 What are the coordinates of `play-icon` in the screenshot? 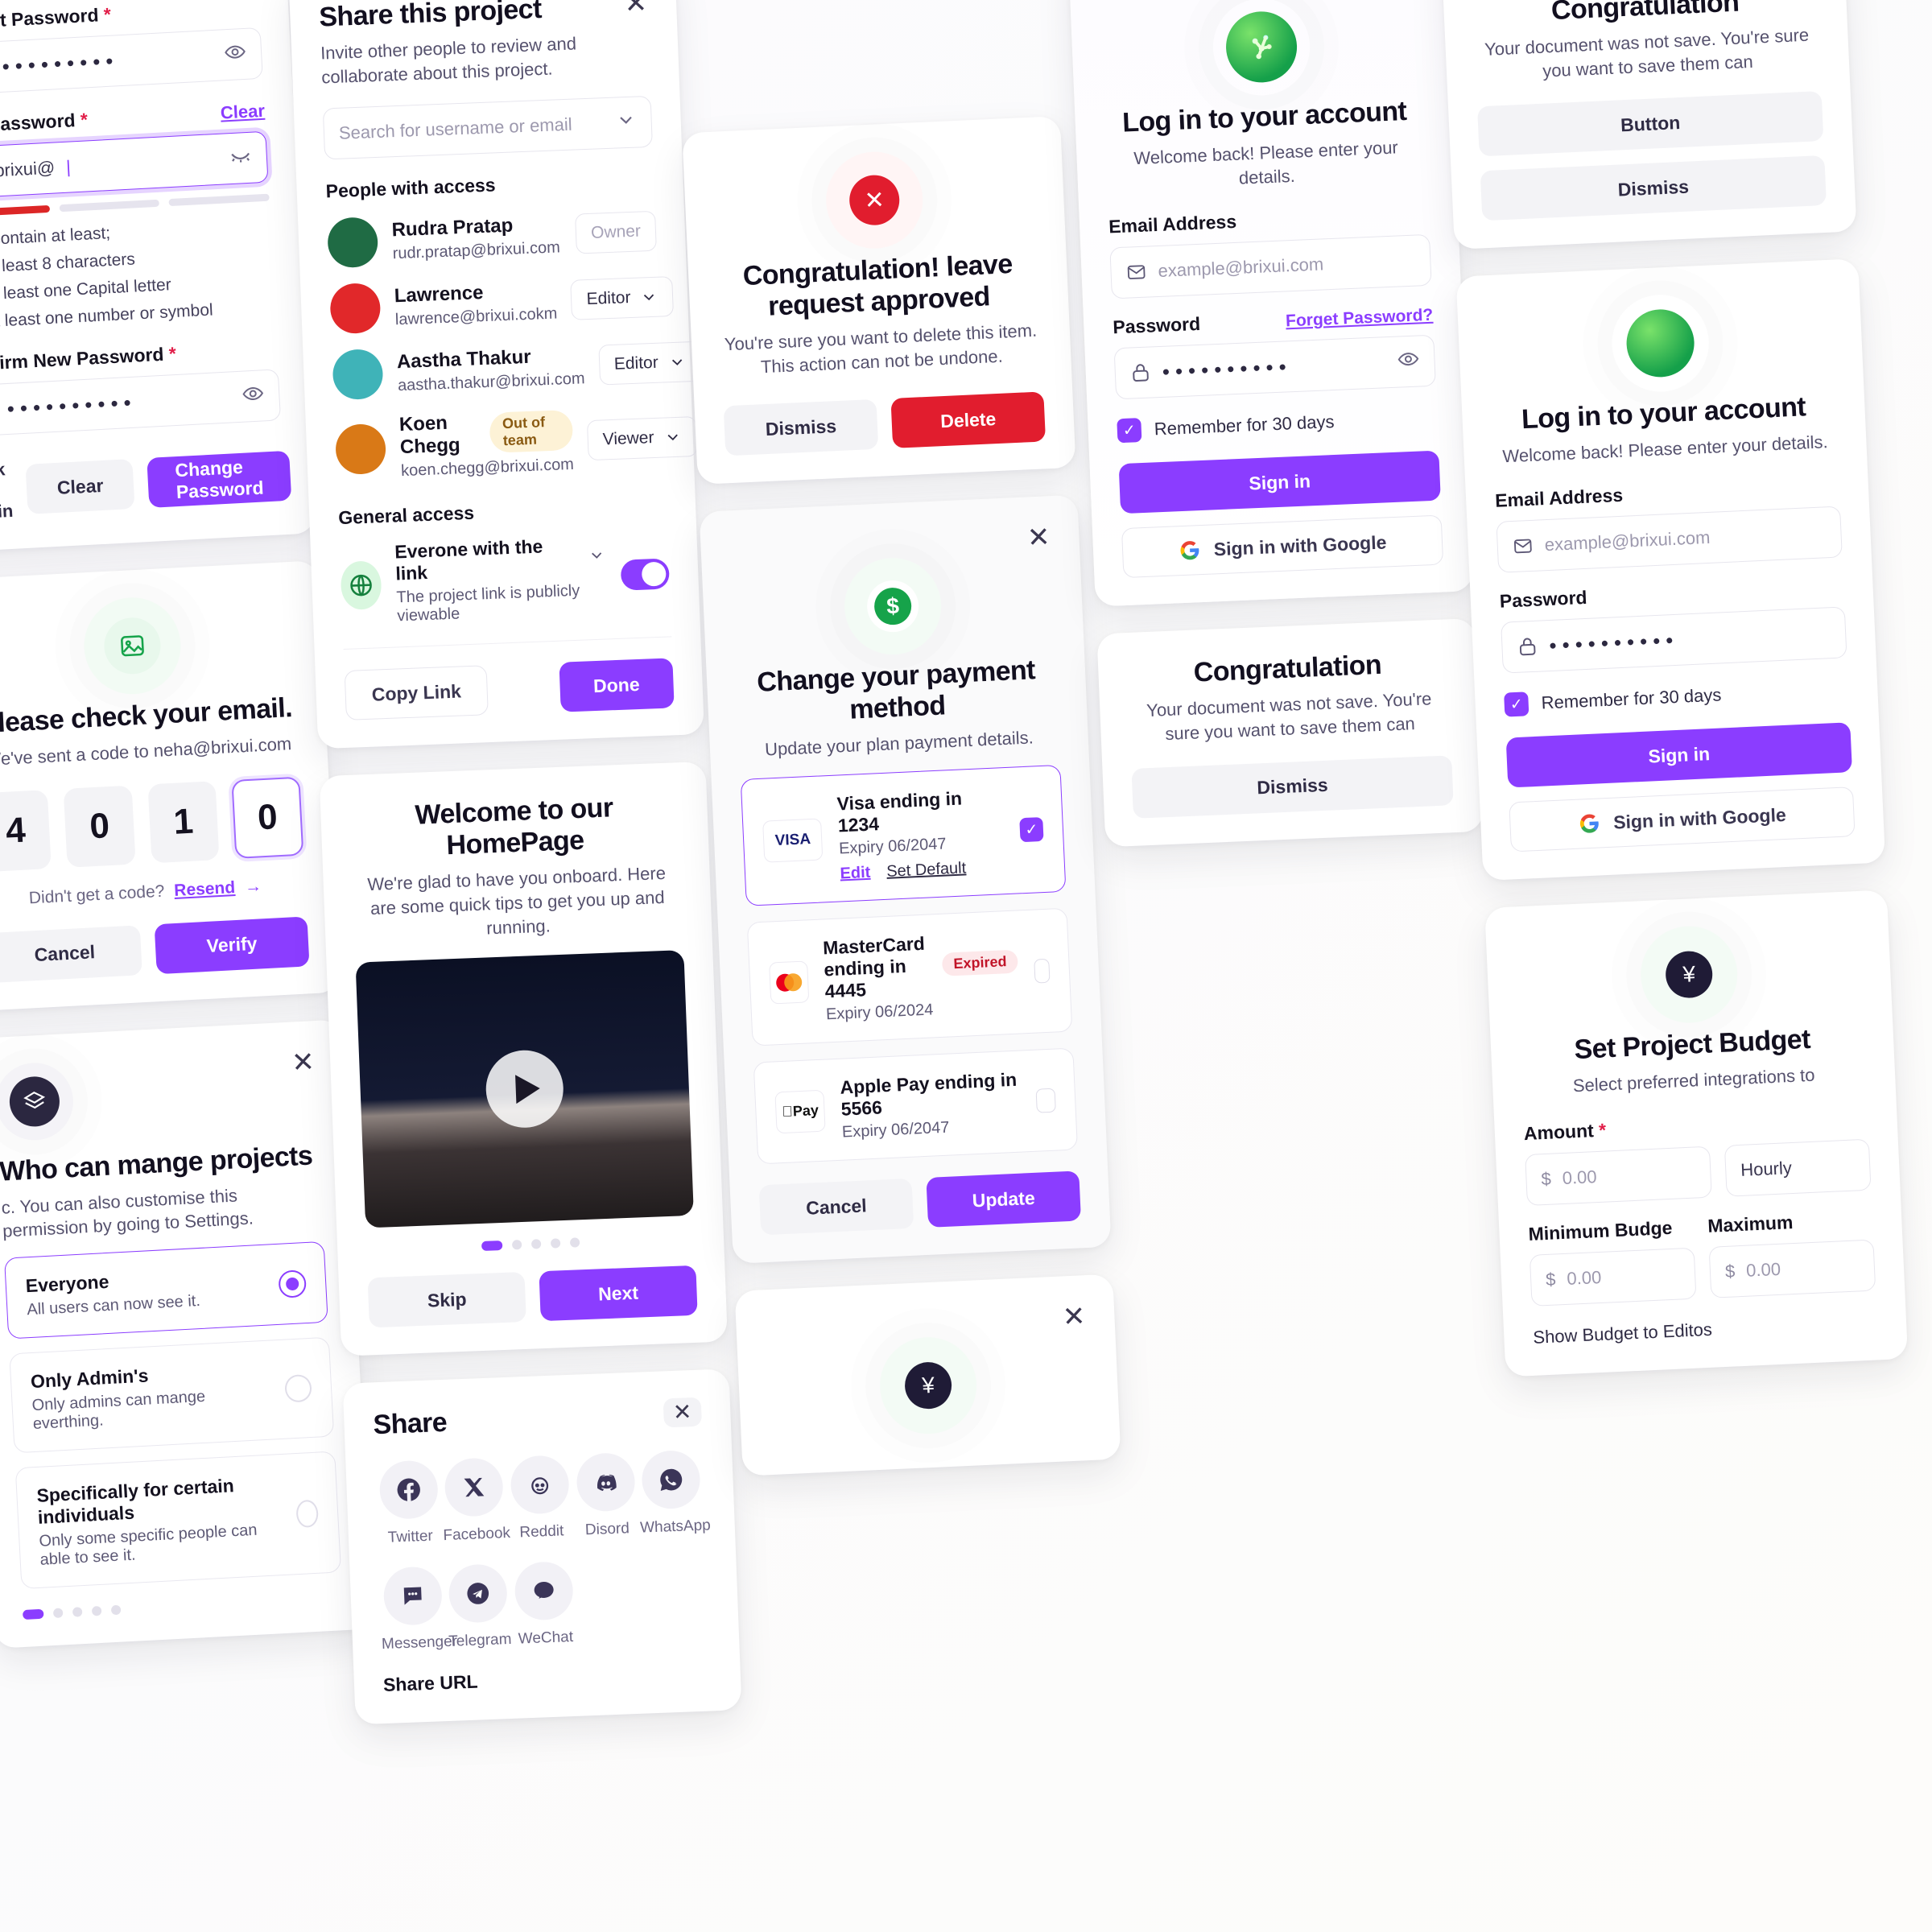 It's located at (524, 1089).